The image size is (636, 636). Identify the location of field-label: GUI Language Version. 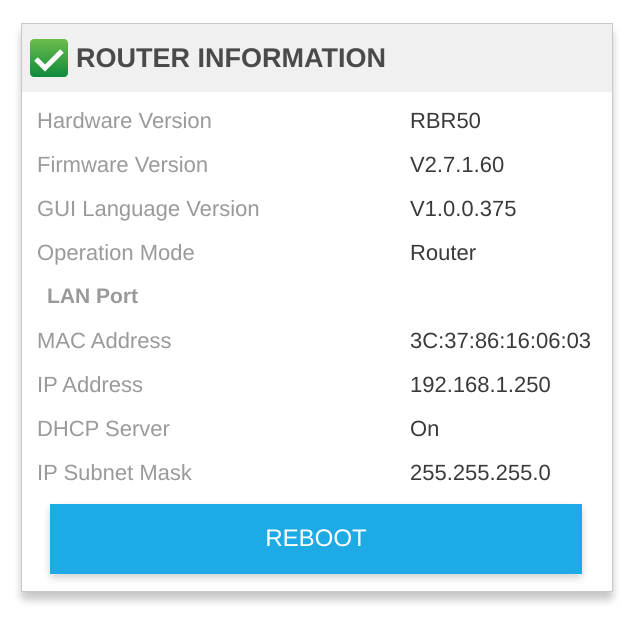
(148, 209).